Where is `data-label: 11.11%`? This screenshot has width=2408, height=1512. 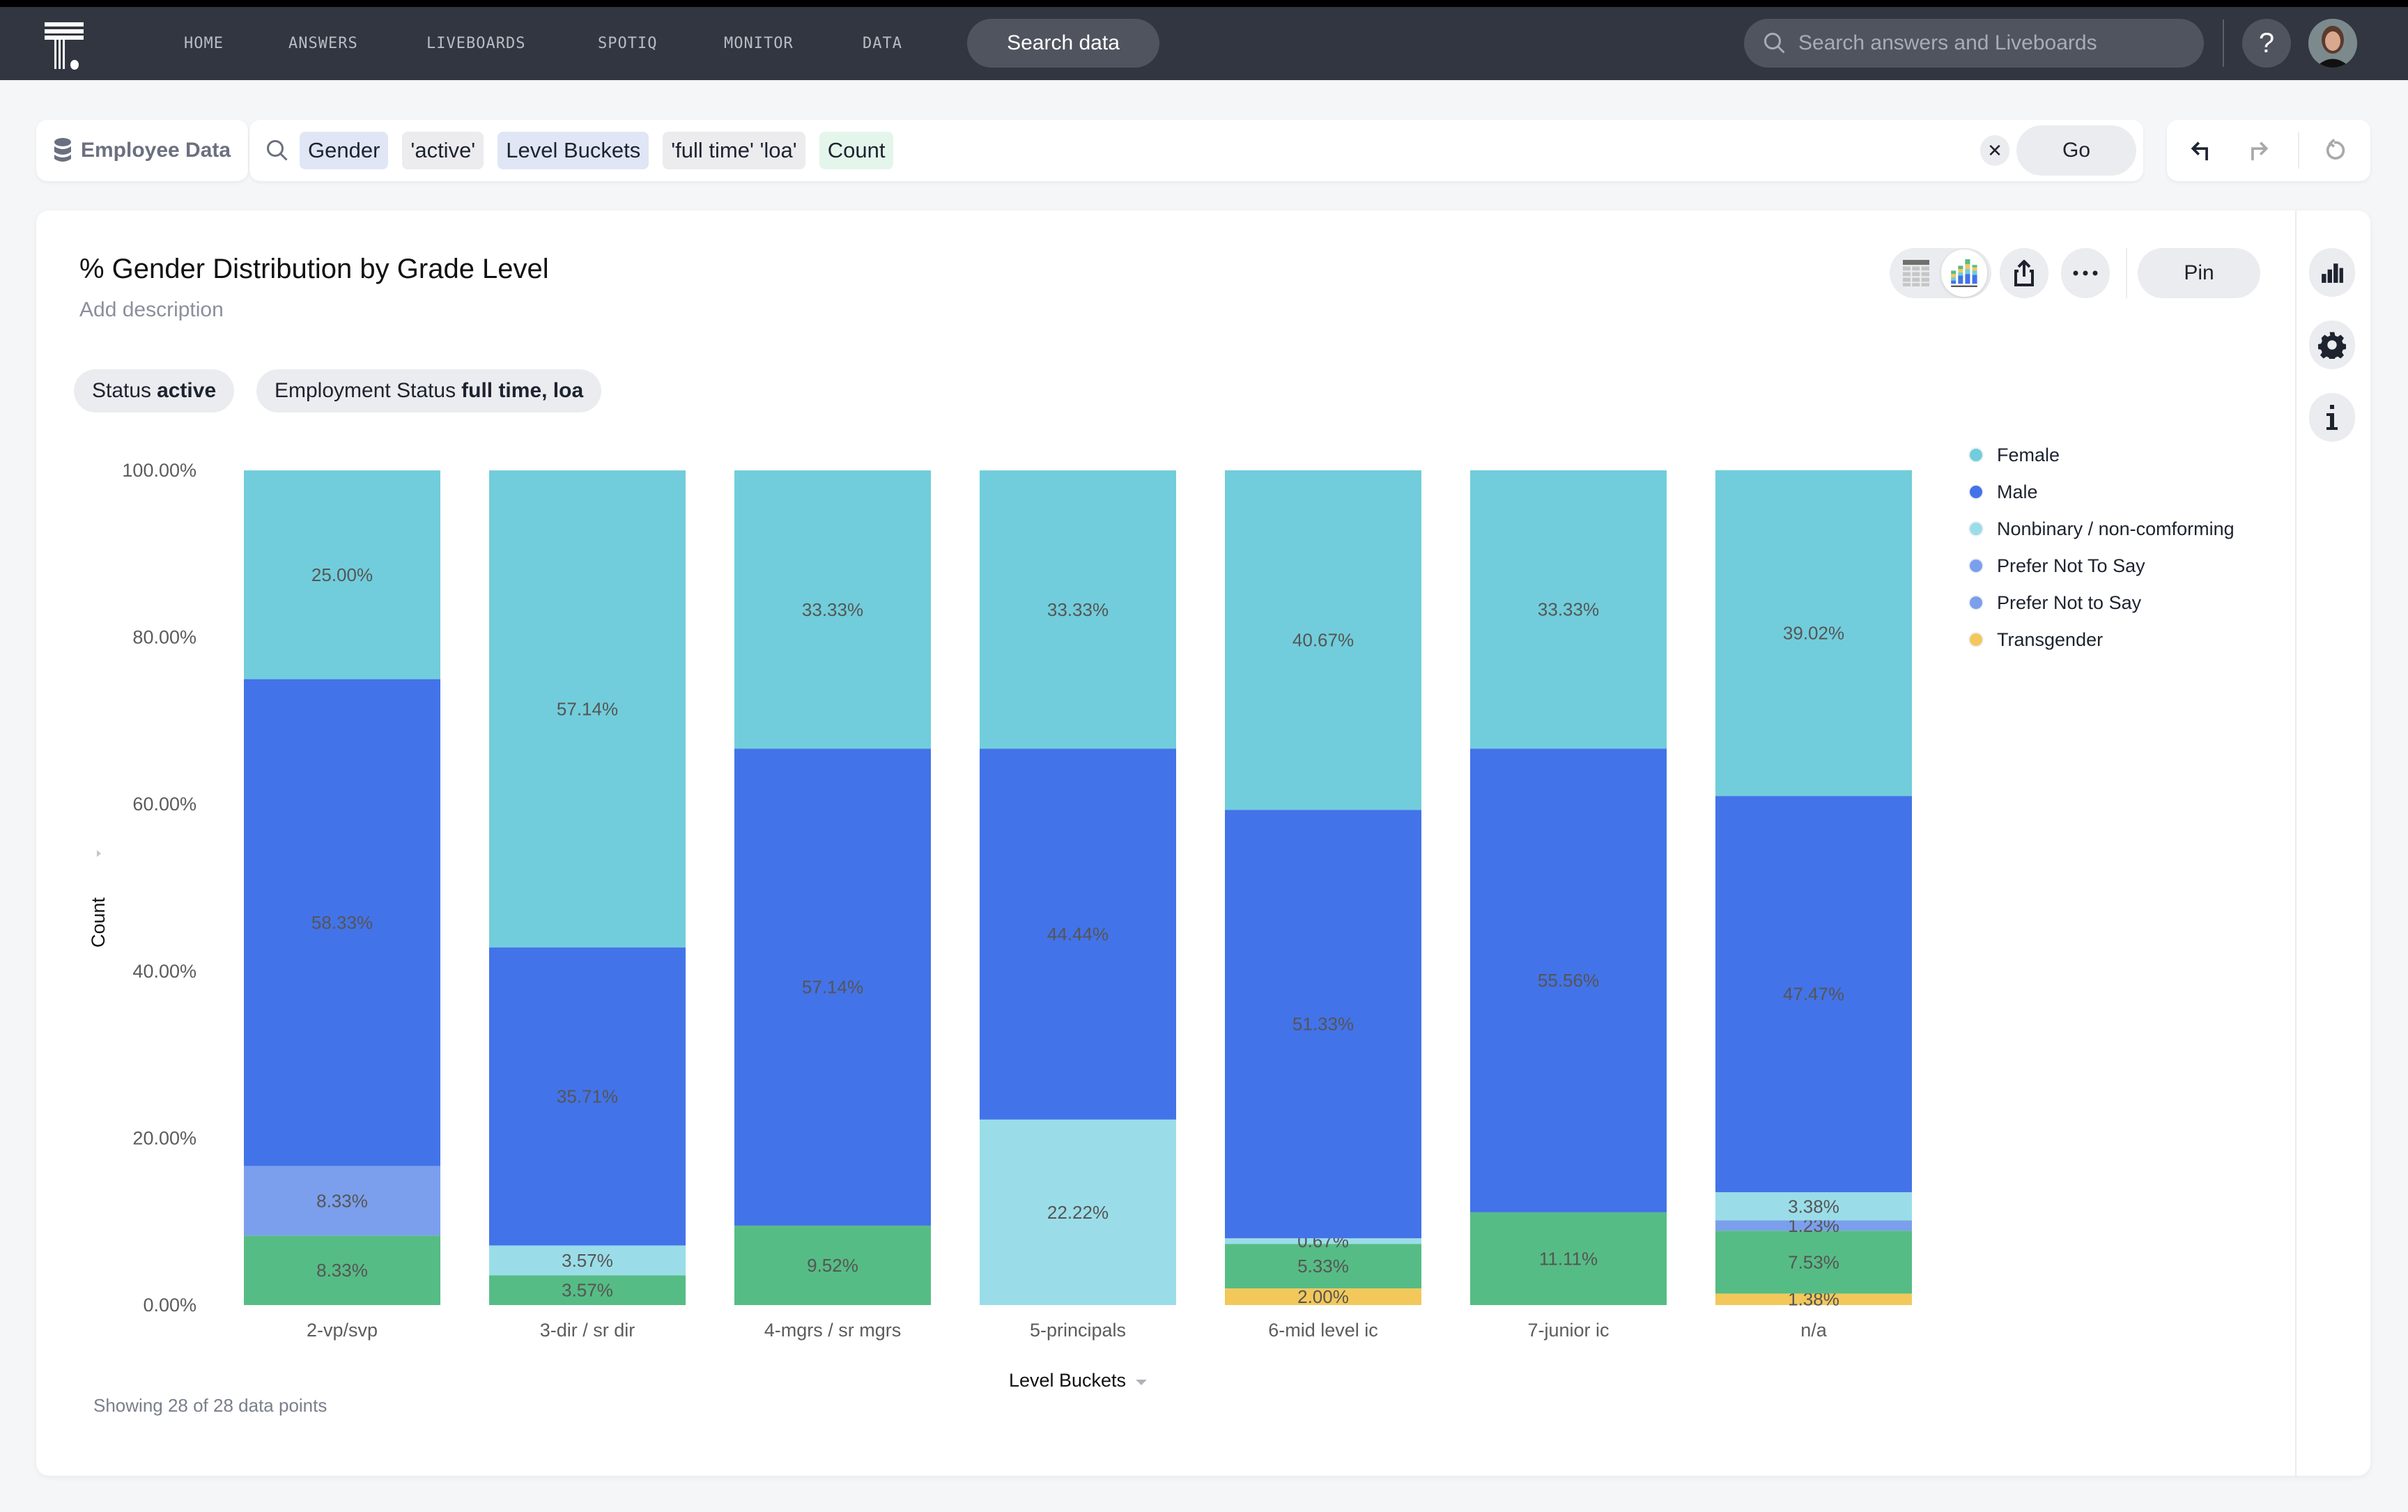 data-label: 11.11% is located at coordinates (1569, 1258).